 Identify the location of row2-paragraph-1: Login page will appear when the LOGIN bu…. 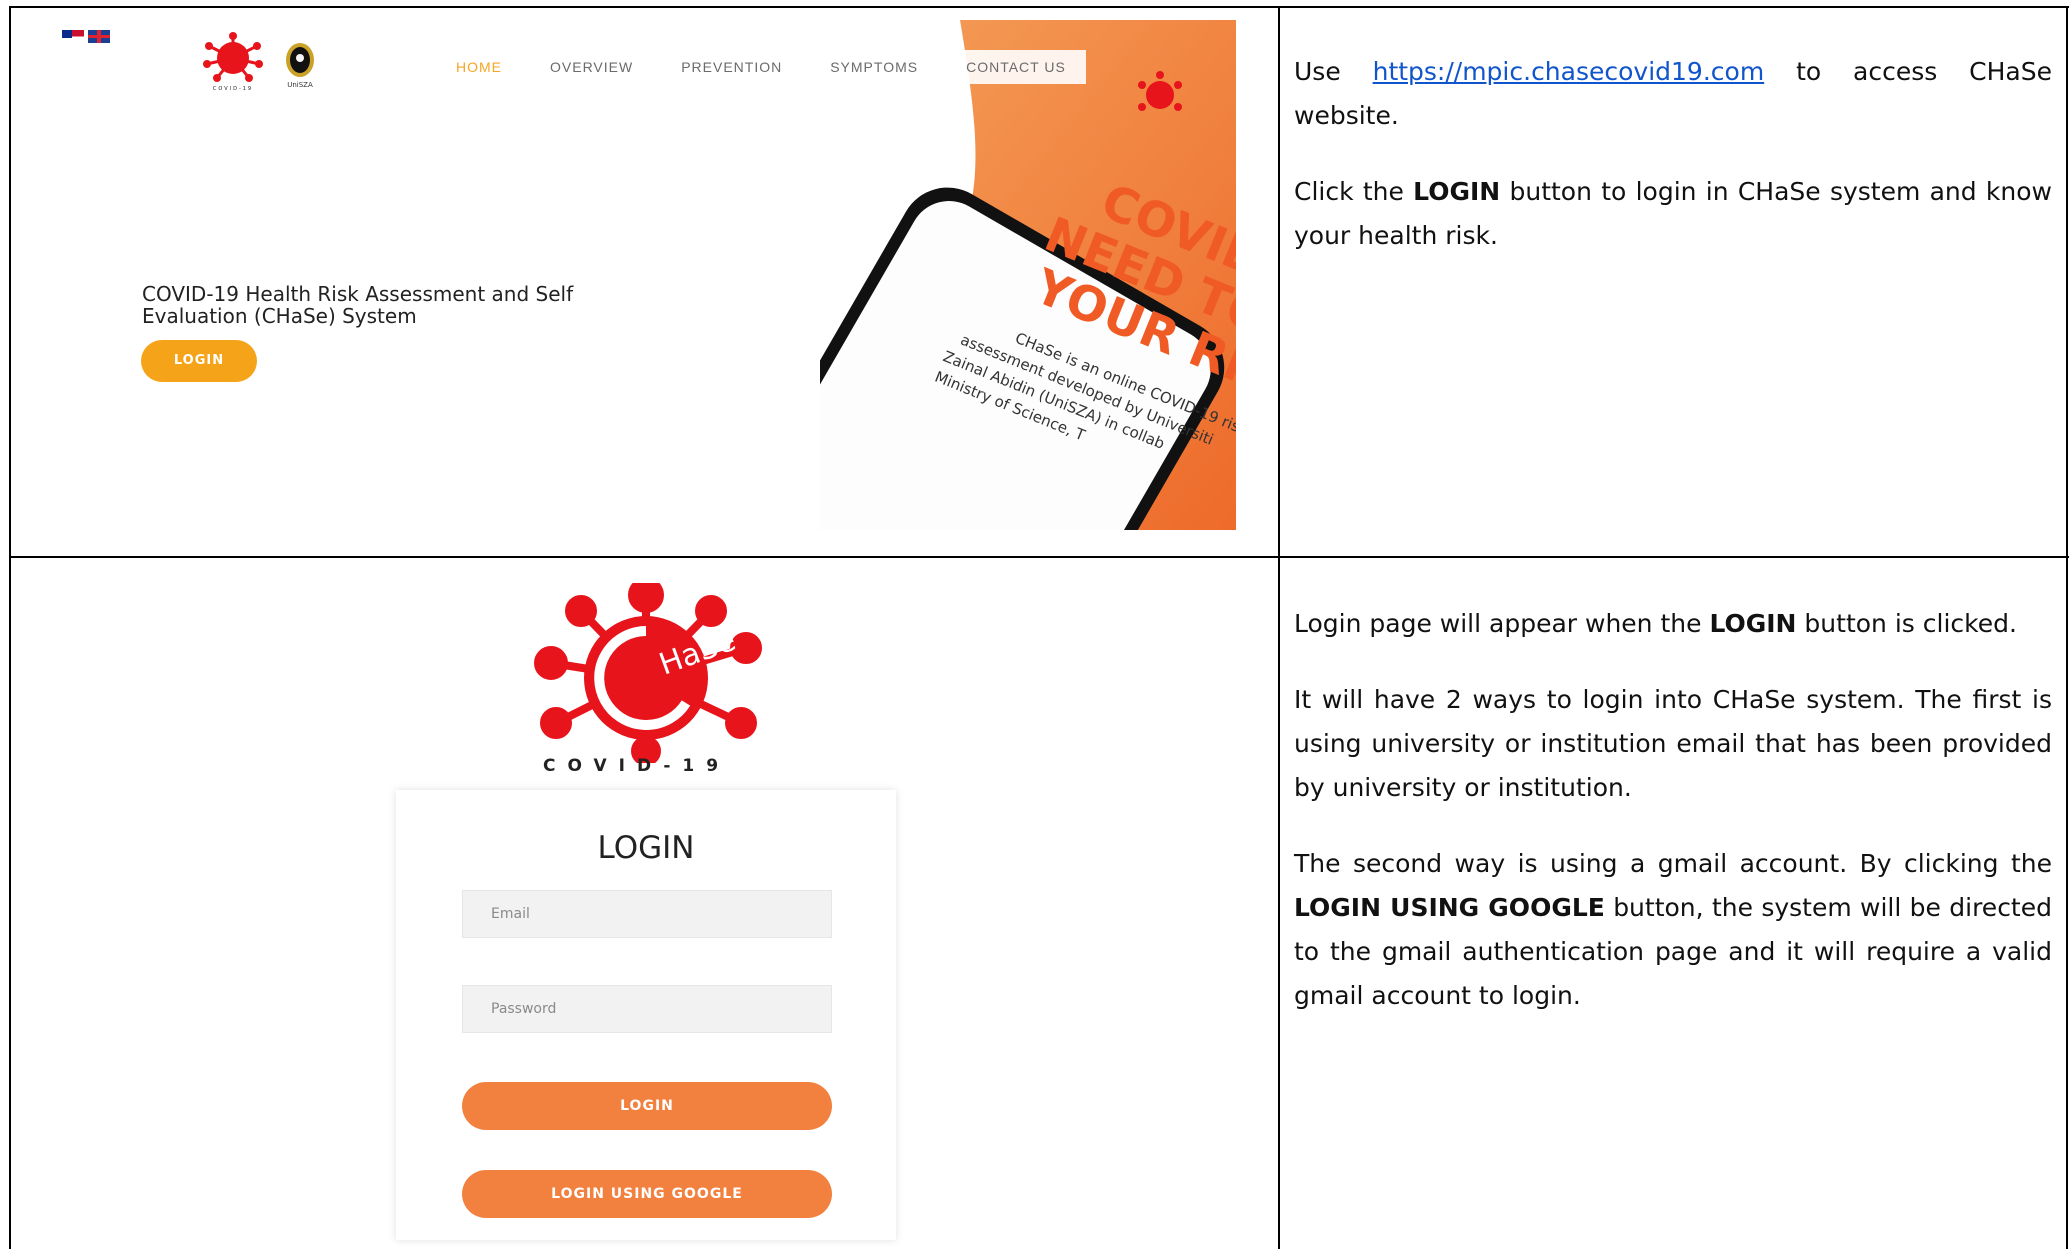
(1655, 623).